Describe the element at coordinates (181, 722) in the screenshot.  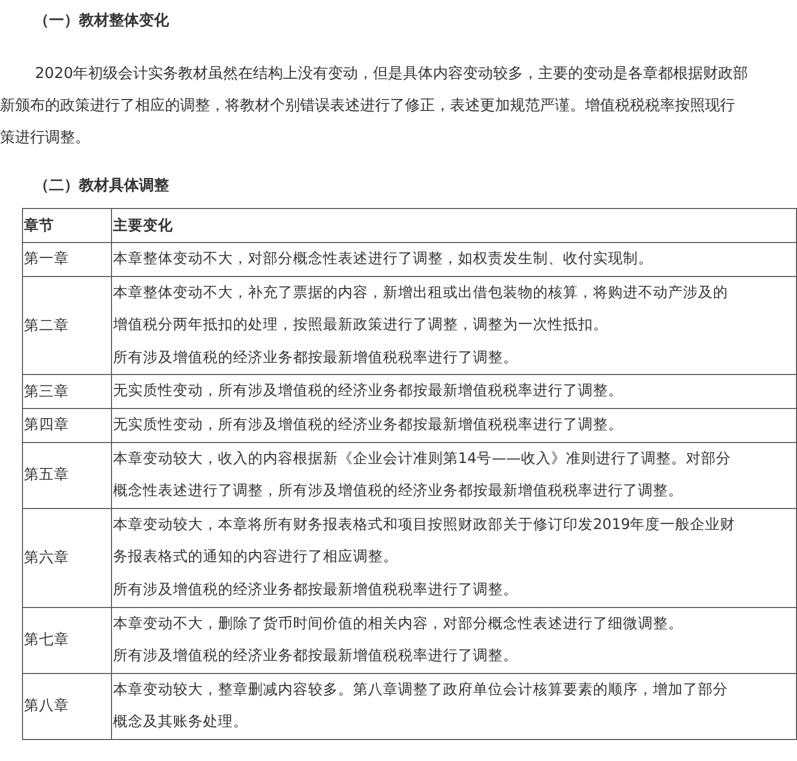
I see `table-cell-text: 概念及其账务处理。` at that location.